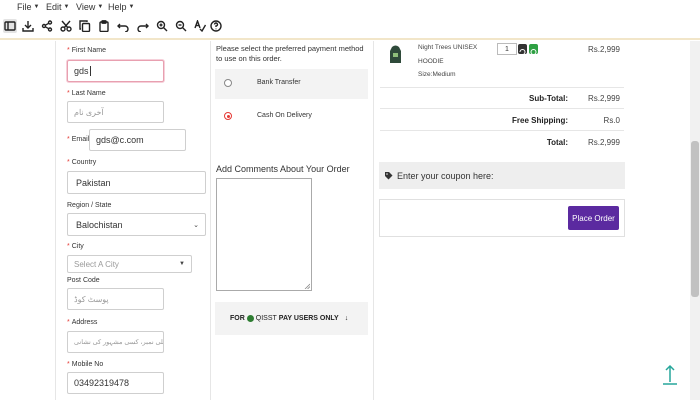 The image size is (700, 400). Describe the element at coordinates (28, 26) in the screenshot. I see `download-icon` at that location.